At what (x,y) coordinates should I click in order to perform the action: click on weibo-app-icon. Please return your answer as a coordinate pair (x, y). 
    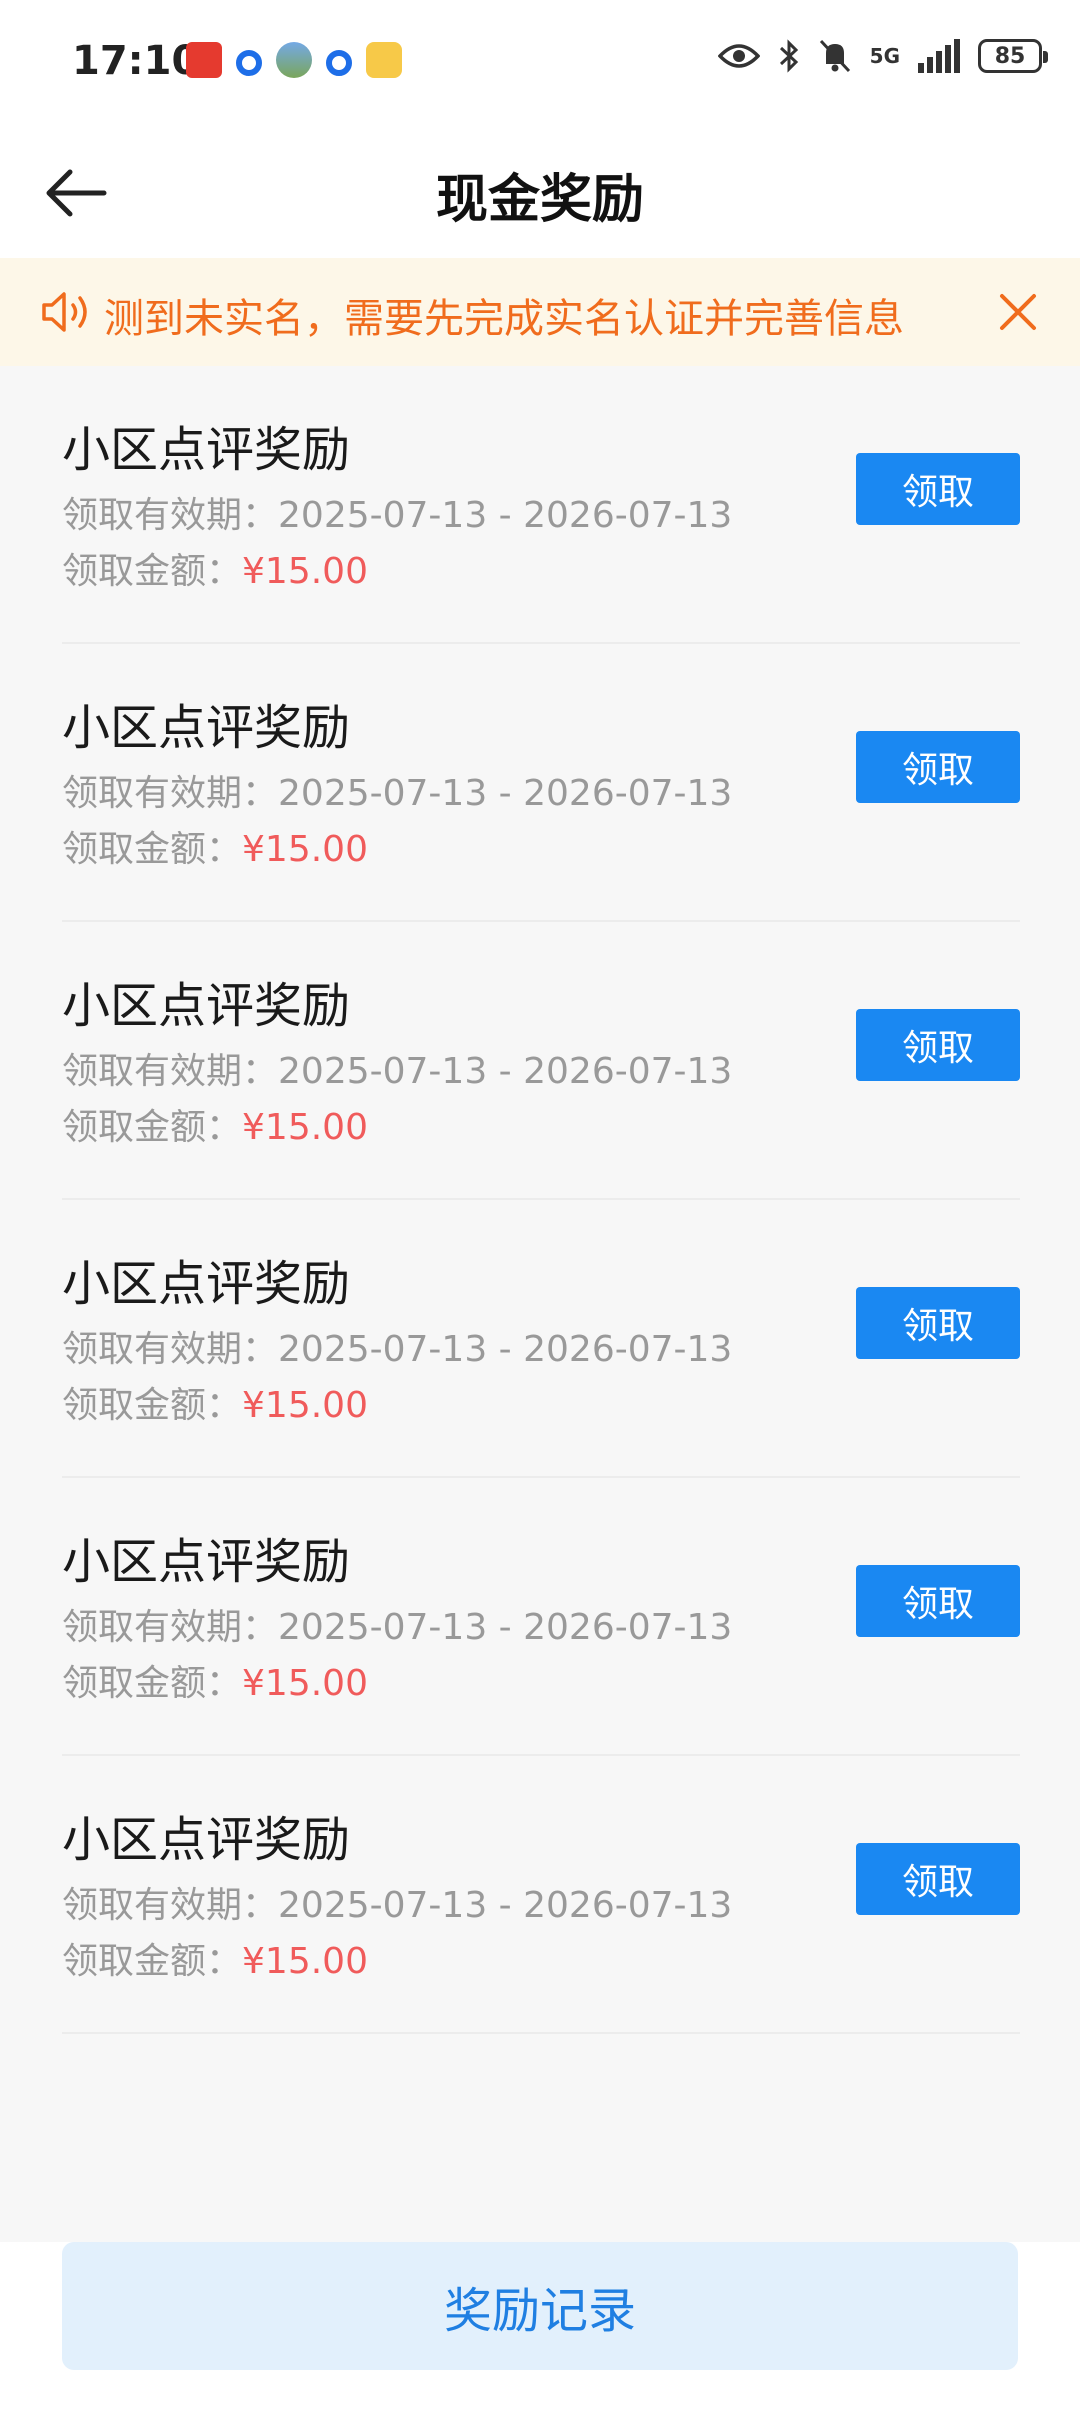
    Looking at the image, I should click on (384, 60).